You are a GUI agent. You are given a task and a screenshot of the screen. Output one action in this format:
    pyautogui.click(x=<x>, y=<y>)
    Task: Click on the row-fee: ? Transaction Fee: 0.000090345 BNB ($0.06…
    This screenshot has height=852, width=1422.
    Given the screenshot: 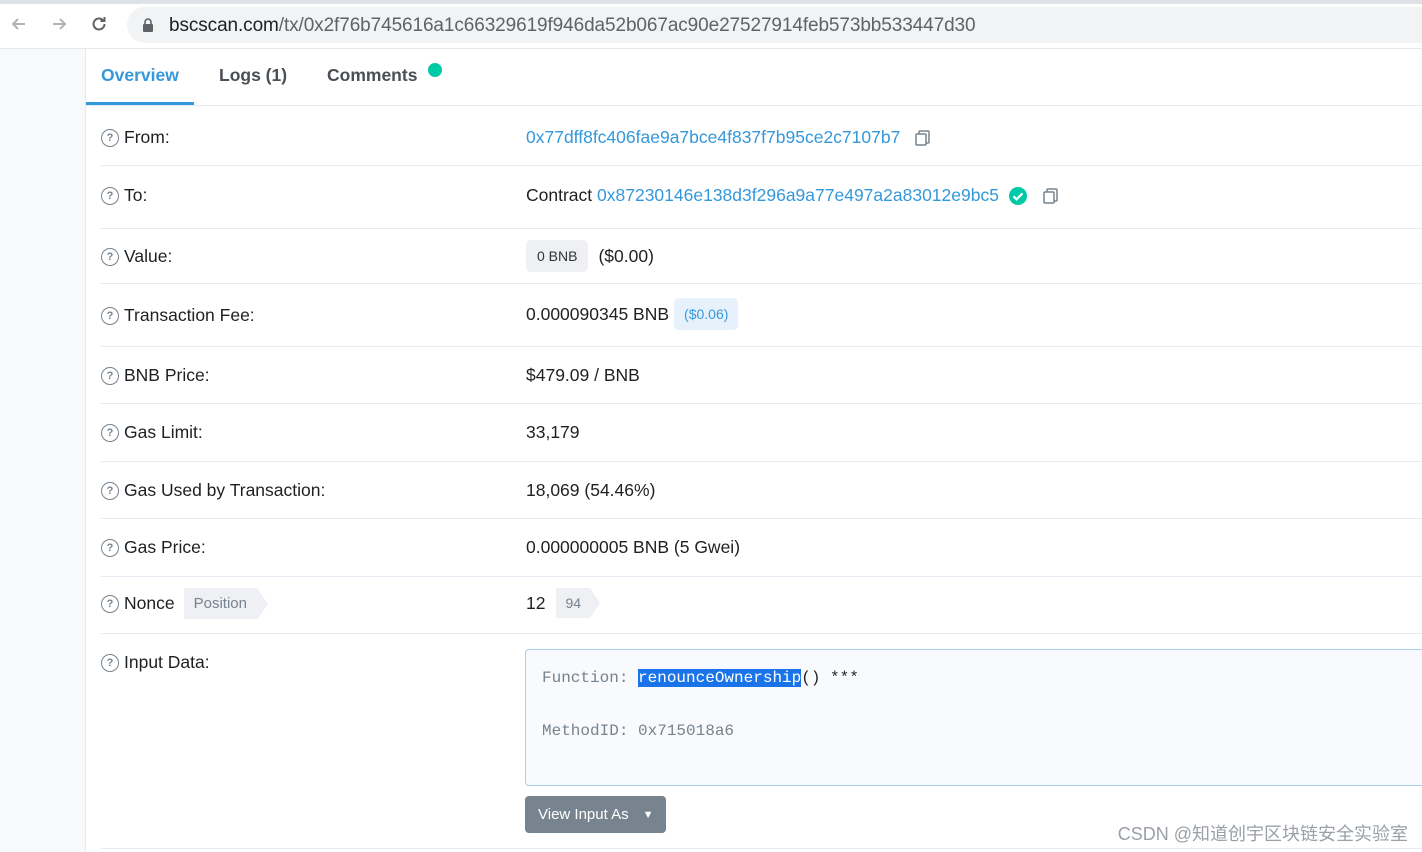 What is the action you would take?
    pyautogui.click(x=761, y=315)
    